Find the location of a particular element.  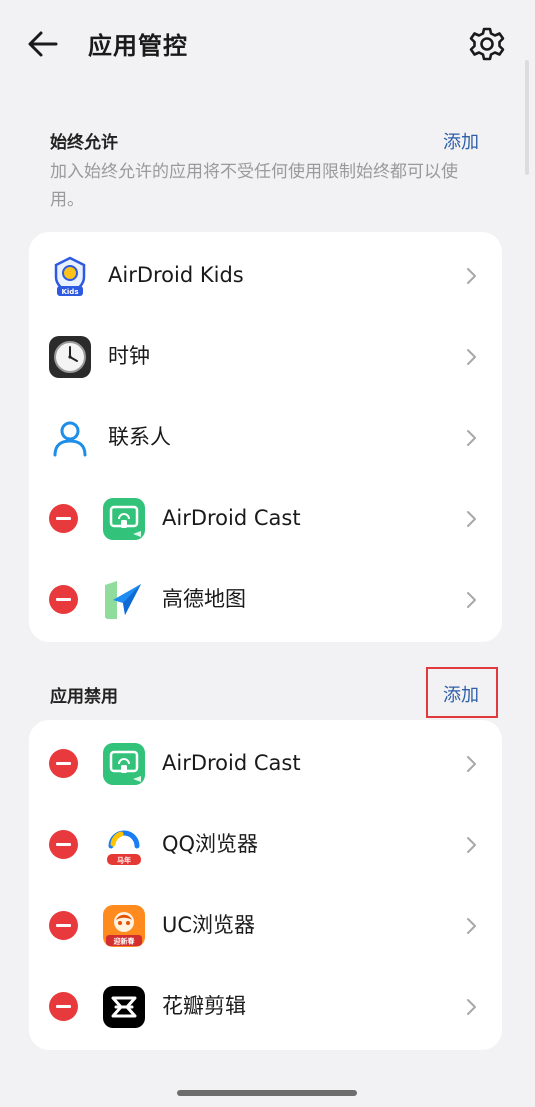

clock-icon is located at coordinates (70, 357).